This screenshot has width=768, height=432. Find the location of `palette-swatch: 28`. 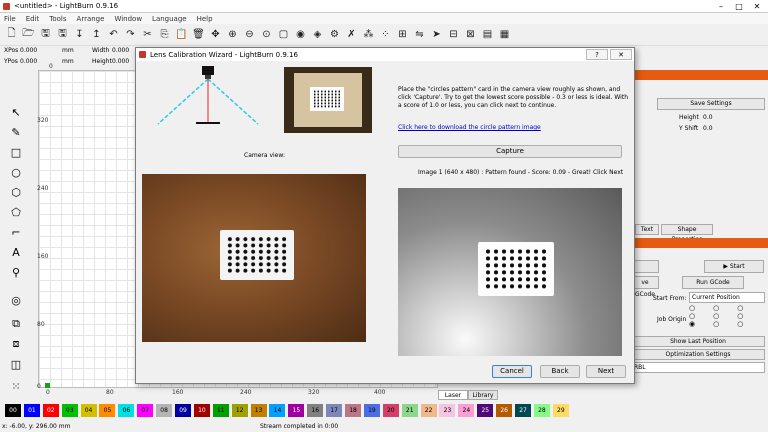

palette-swatch: 28 is located at coordinates (541, 410).